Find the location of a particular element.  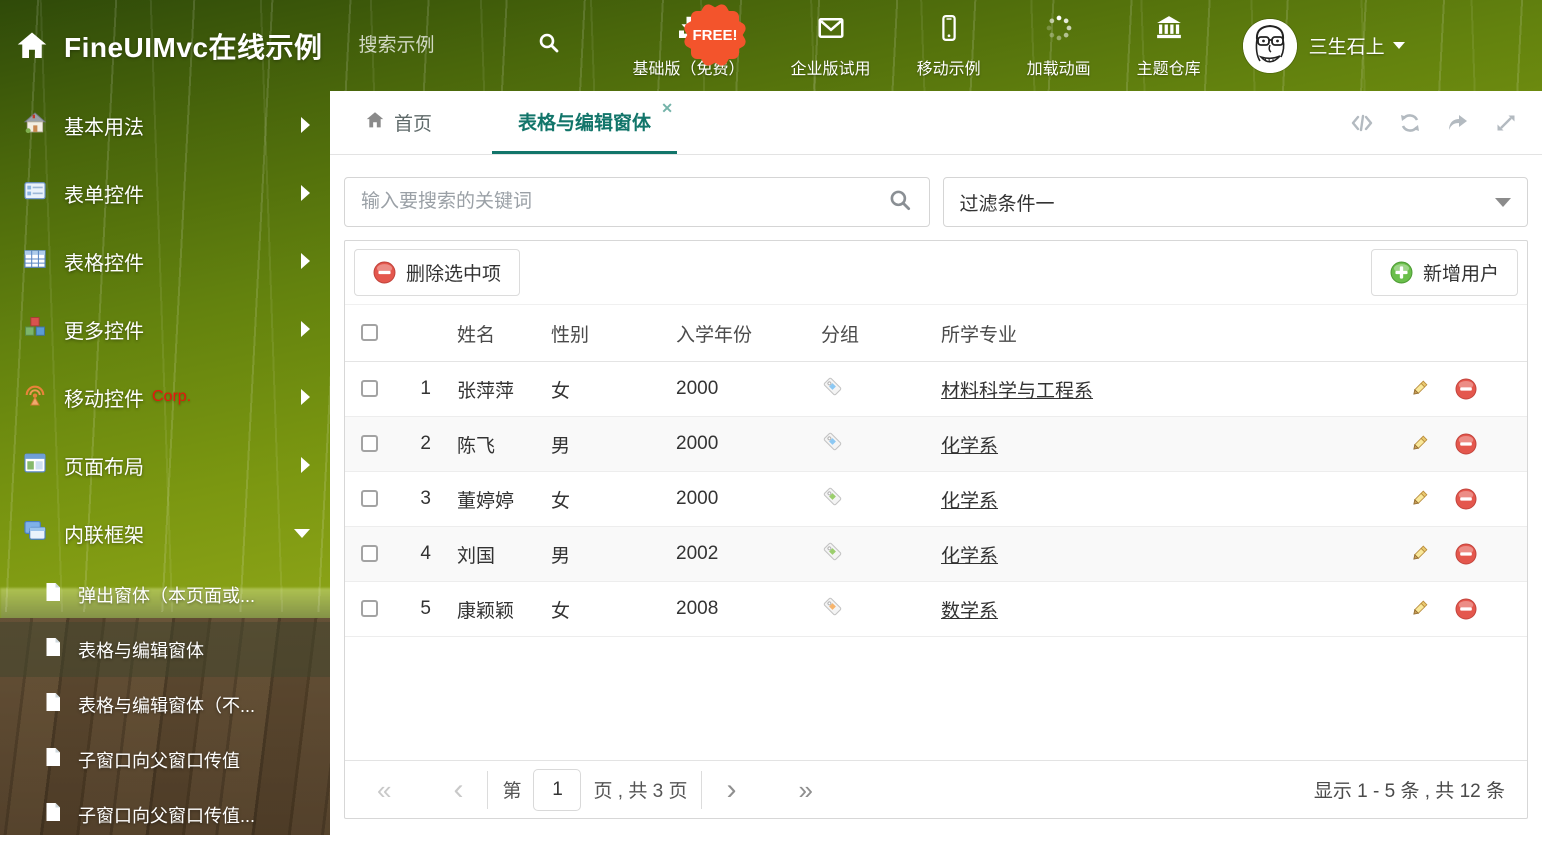

delete-selected-button: 删除选中项 is located at coordinates (437, 272).